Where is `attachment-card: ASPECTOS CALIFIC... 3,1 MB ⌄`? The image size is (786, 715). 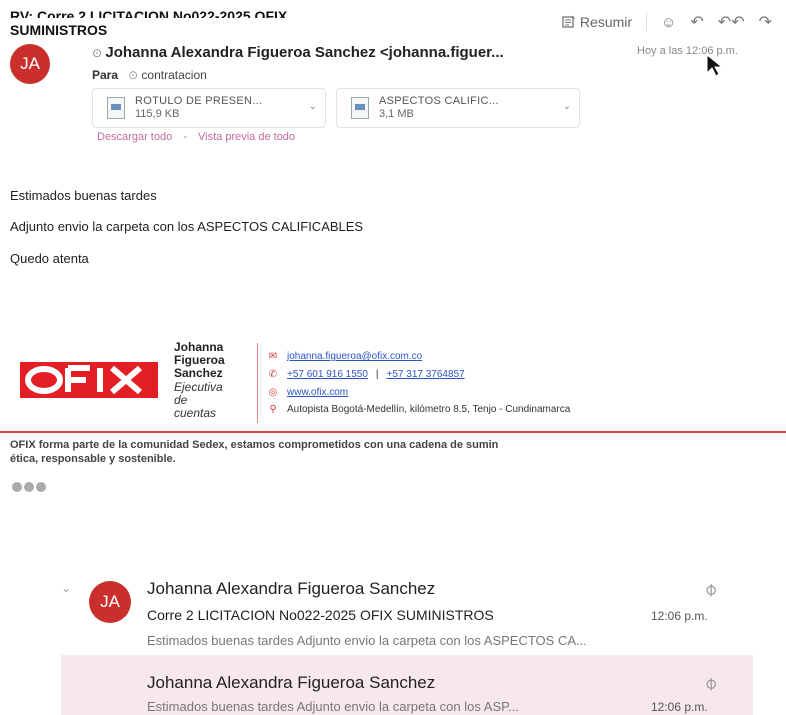
attachment-card: ASPECTOS CALIFIC... 3,1 MB ⌄ is located at coordinates (458, 108).